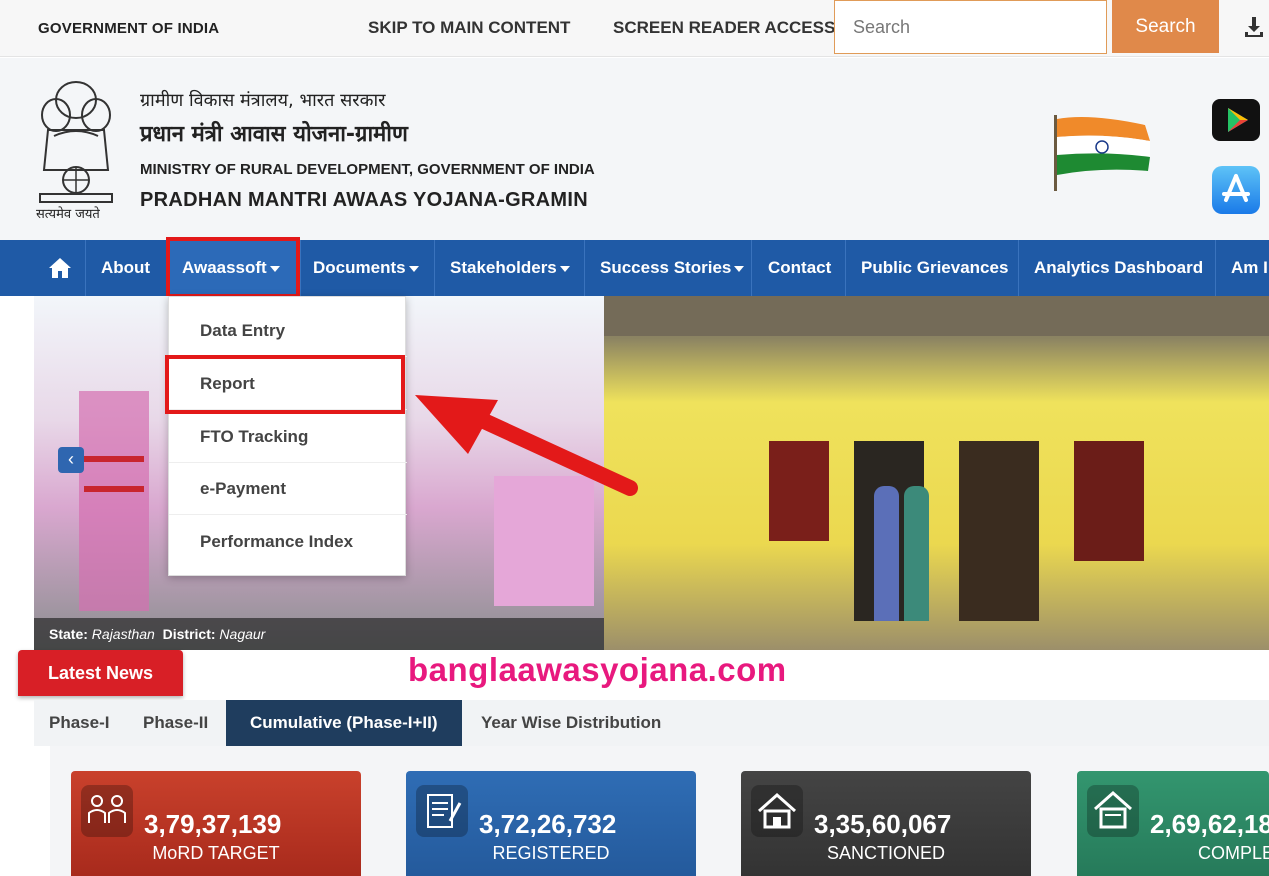 Image resolution: width=1269 pixels, height=876 pixels. I want to click on stat-value: 2,69,62,18, so click(1209, 824).